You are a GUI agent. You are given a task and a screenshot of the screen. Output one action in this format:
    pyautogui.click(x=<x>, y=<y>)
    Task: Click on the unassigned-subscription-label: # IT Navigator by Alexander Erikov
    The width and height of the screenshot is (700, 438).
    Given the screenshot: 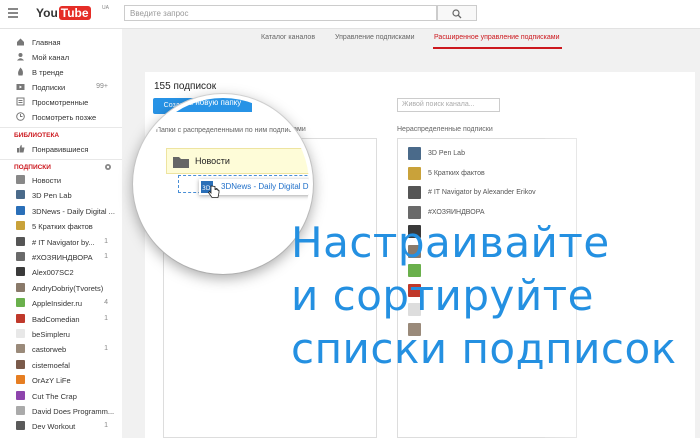 What is the action you would take?
    pyautogui.click(x=482, y=192)
    